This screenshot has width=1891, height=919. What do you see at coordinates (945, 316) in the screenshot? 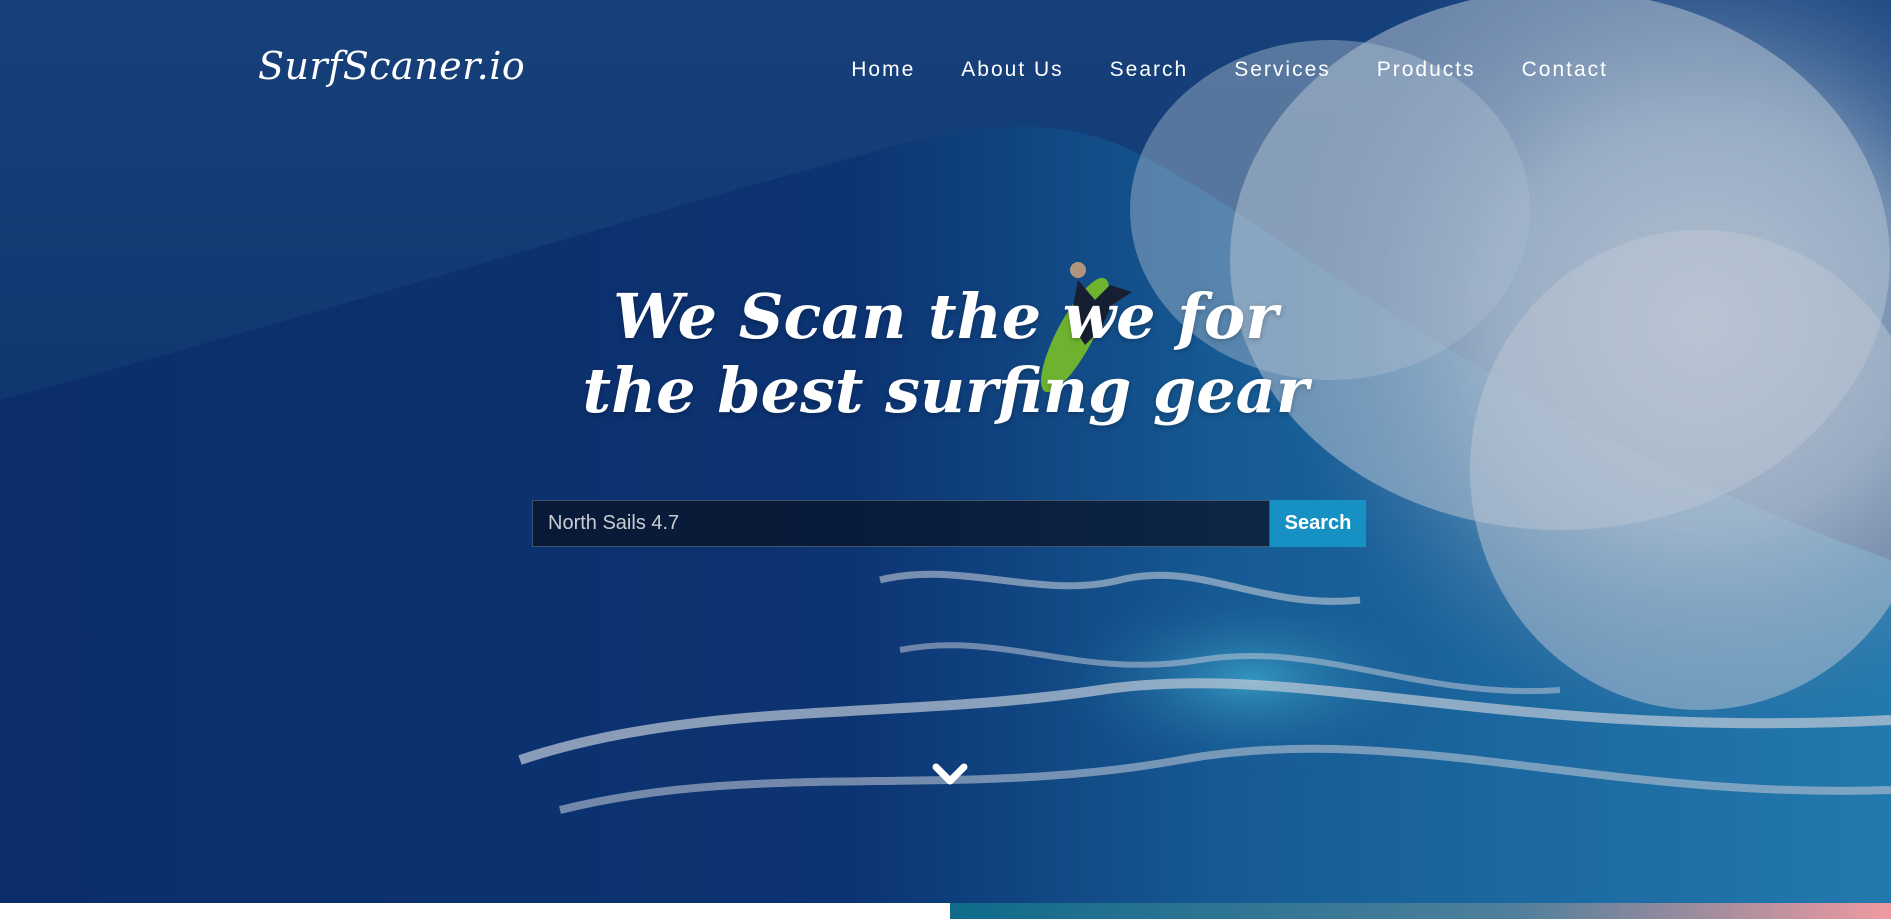
I see `hero-headline-line-1: We Scan the we for` at bounding box center [945, 316].